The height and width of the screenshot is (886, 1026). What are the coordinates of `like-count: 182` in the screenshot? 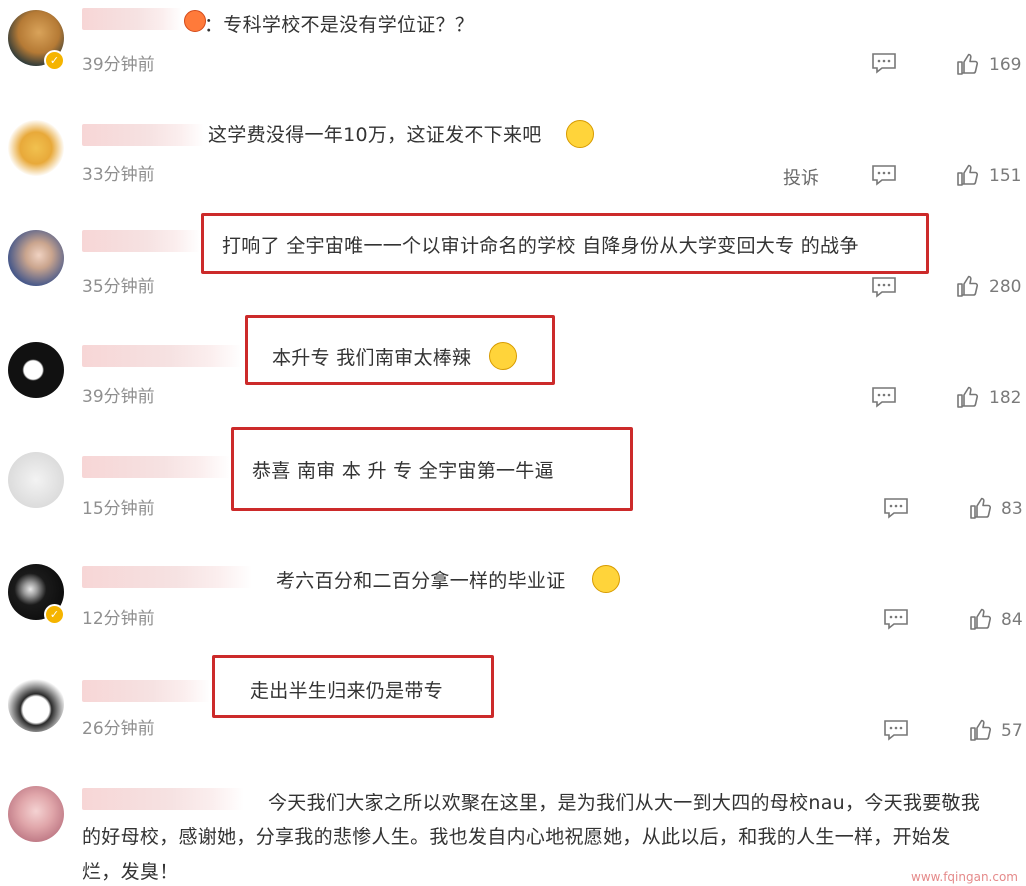 It's located at (1005, 398).